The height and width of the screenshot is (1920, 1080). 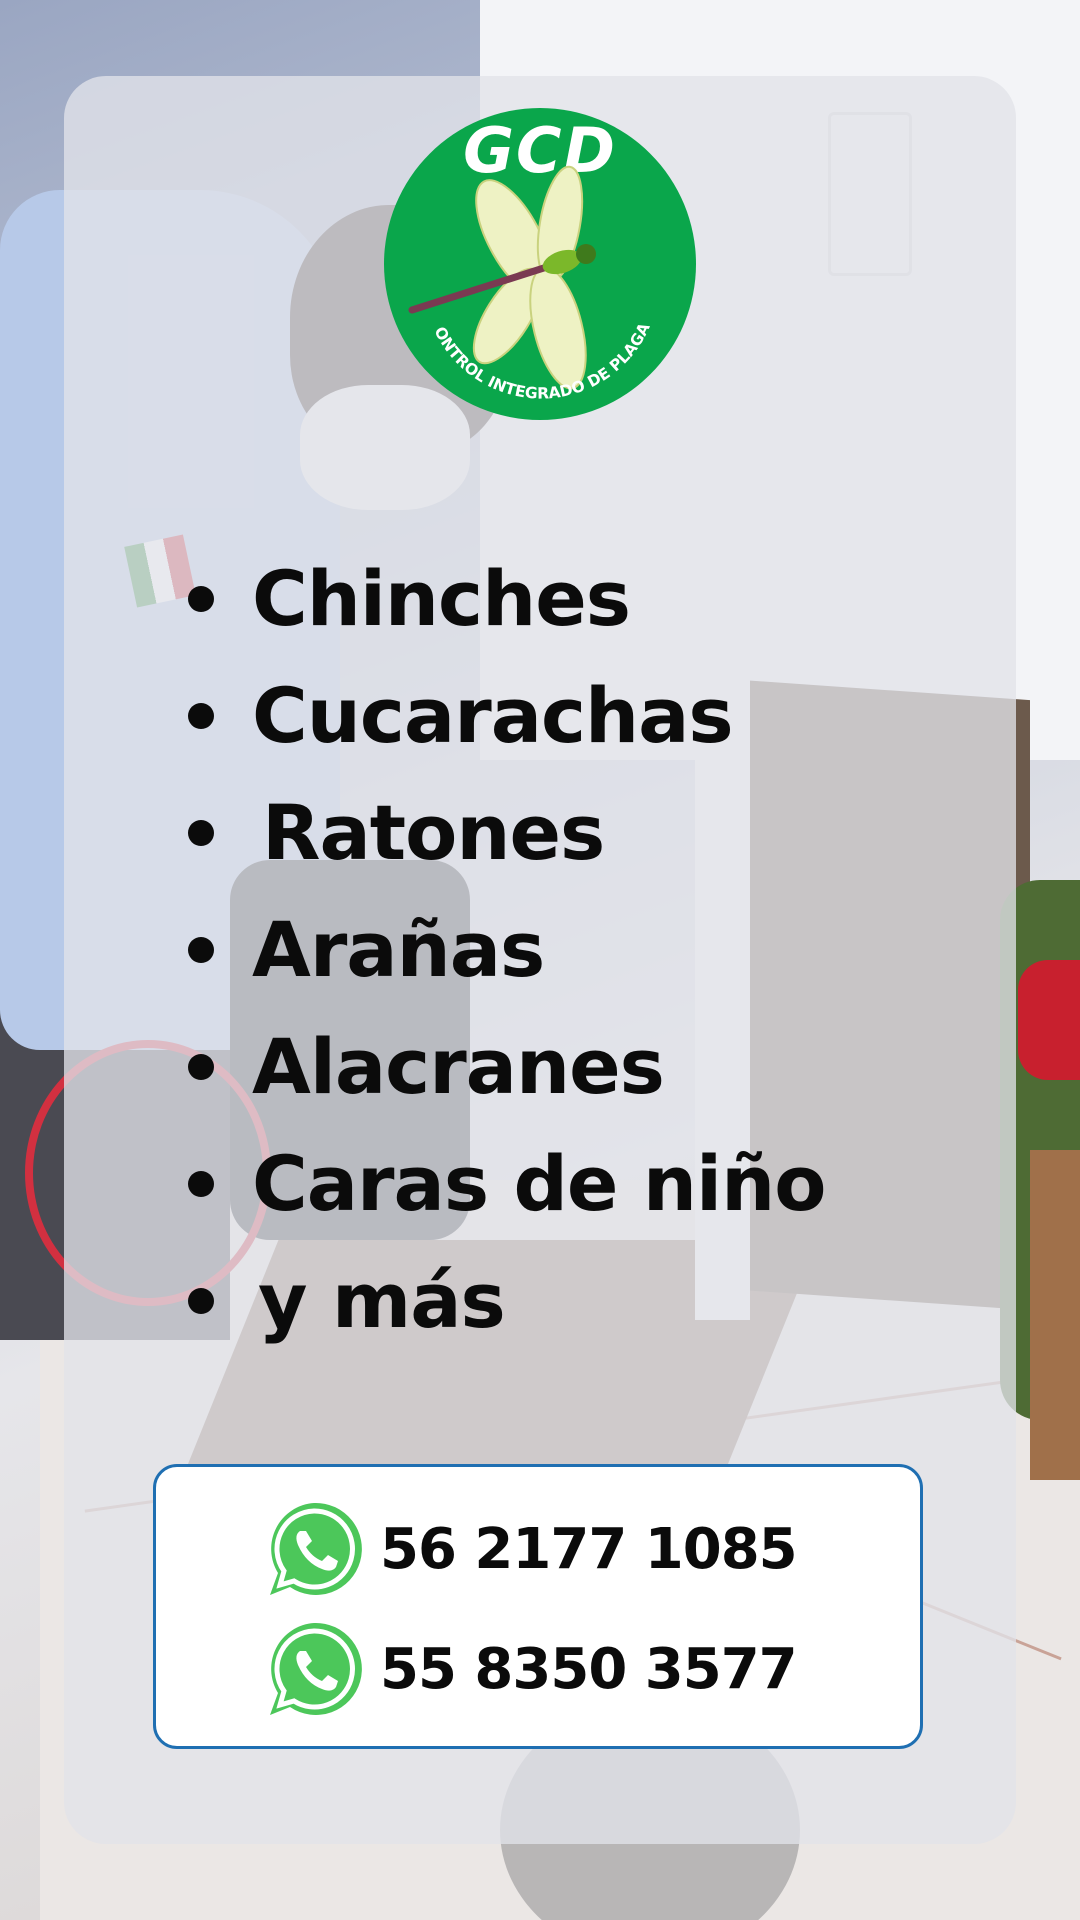 I want to click on pest-label: Cucarachas, so click(x=493, y=715).